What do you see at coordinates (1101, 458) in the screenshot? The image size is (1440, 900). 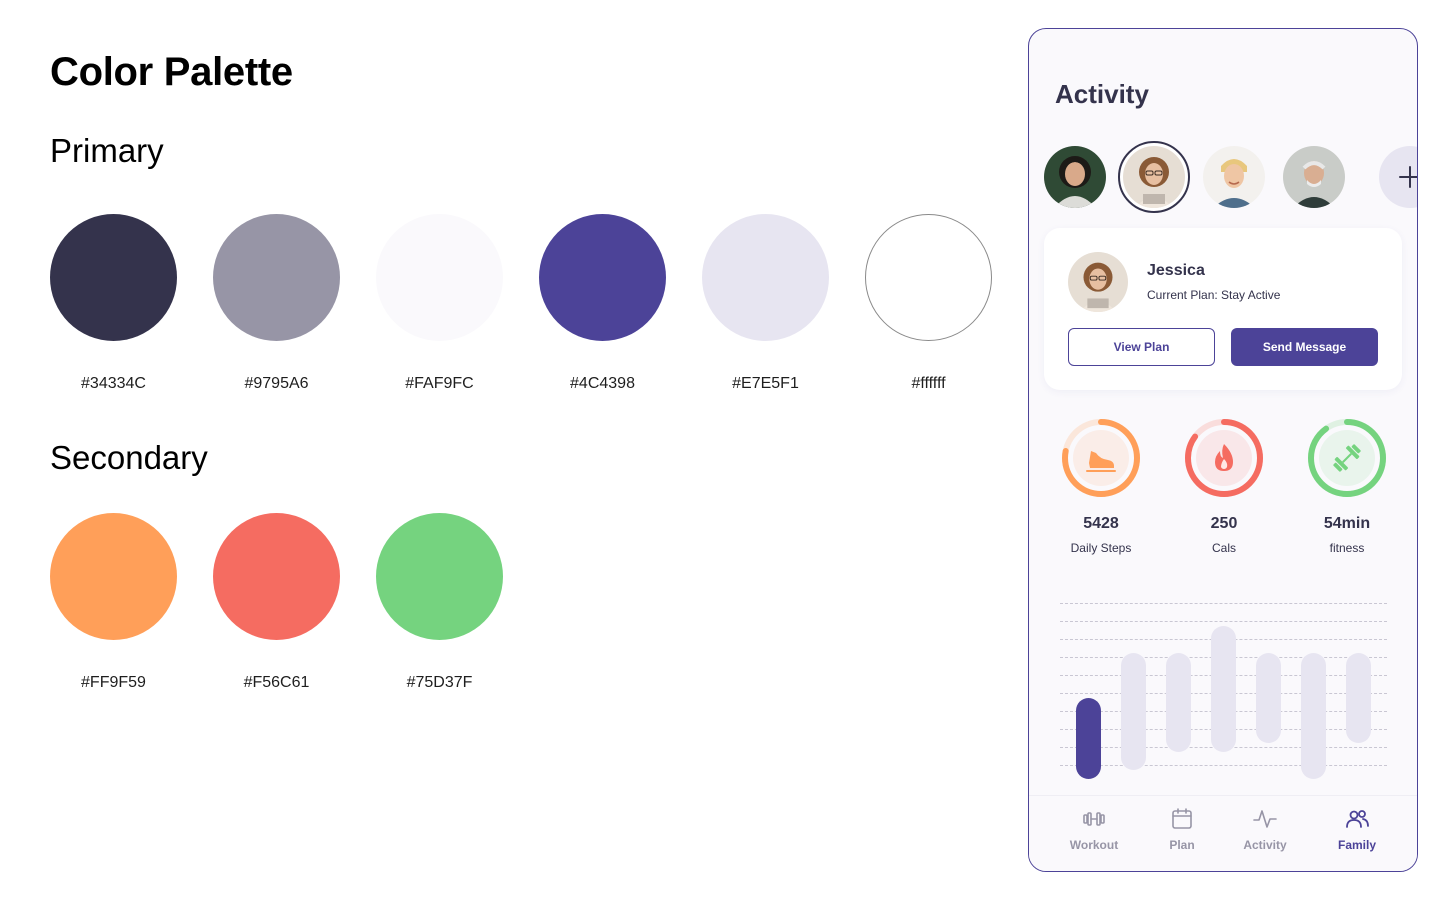 I see `steps-progress-ring` at bounding box center [1101, 458].